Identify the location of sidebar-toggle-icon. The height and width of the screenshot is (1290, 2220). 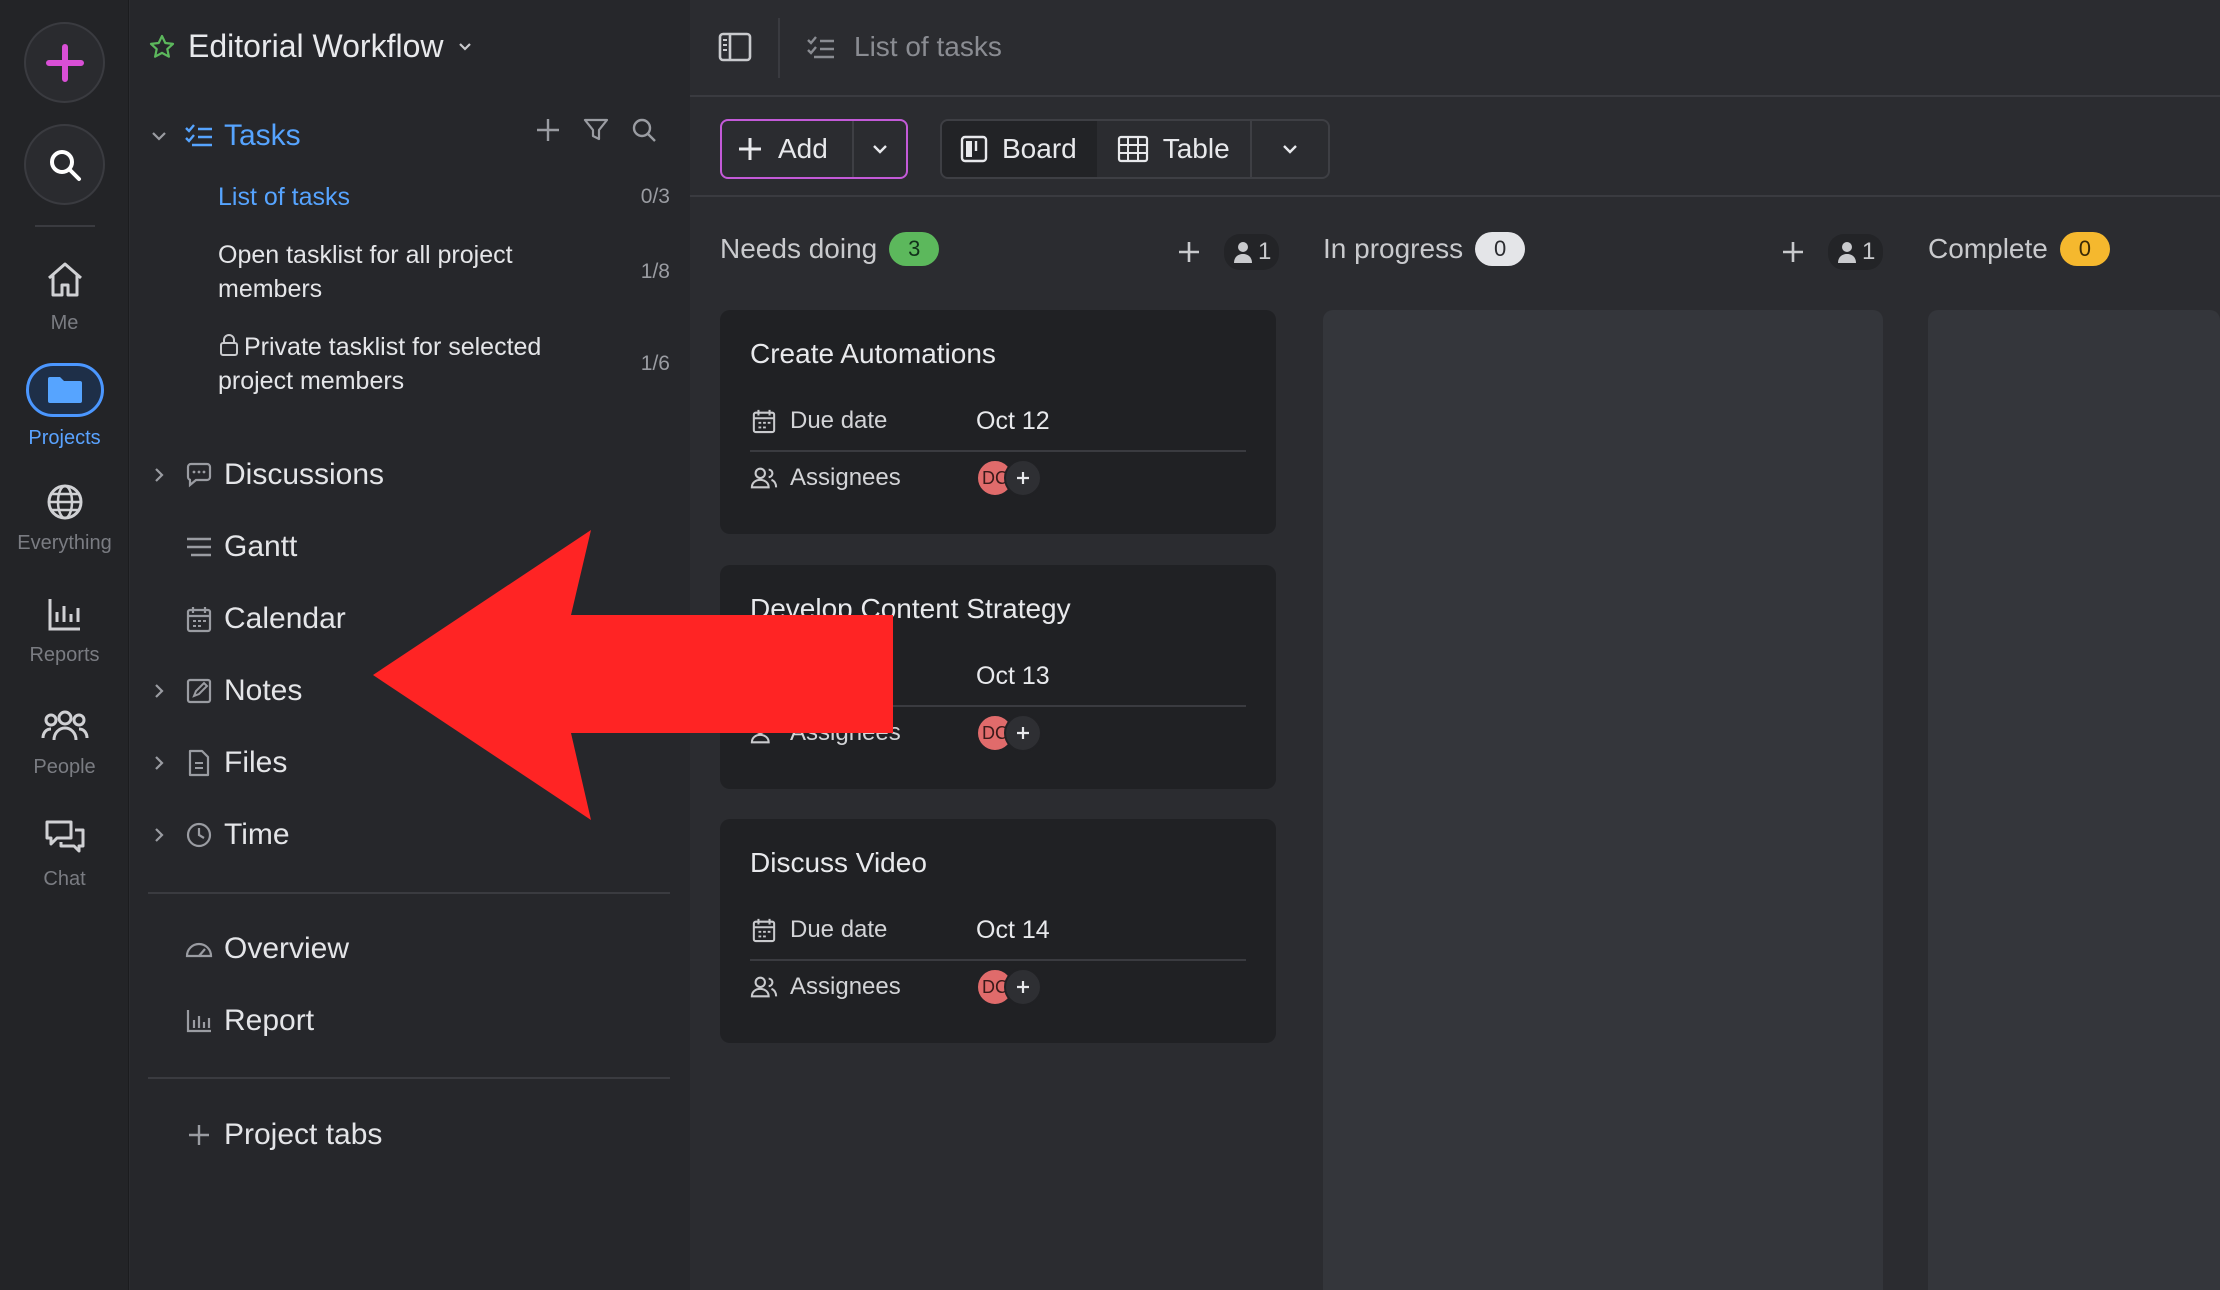
(735, 47).